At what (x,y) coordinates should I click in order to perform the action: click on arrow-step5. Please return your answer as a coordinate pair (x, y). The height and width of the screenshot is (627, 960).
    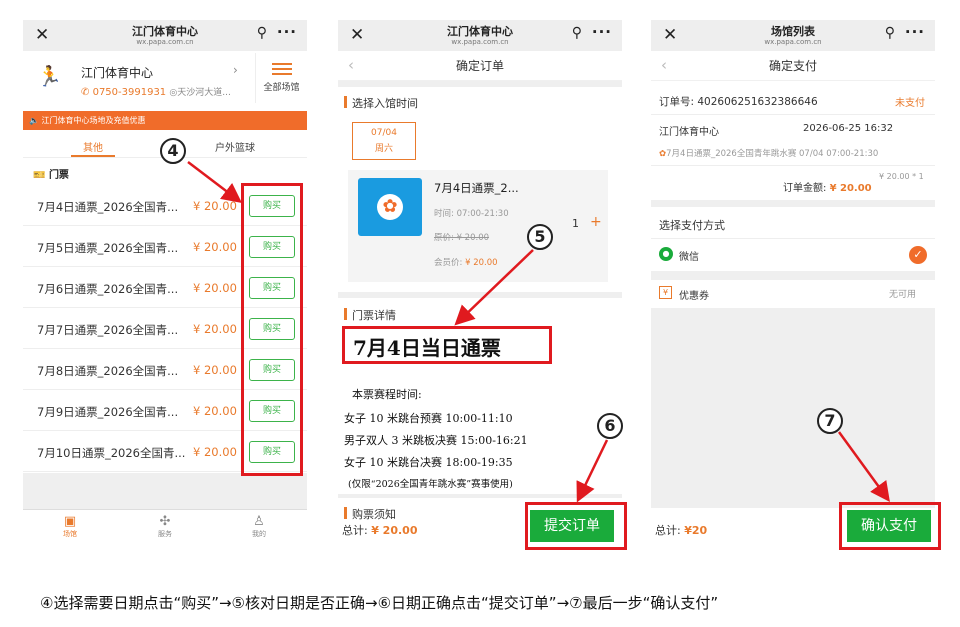
    Looking at the image, I should click on (494, 287).